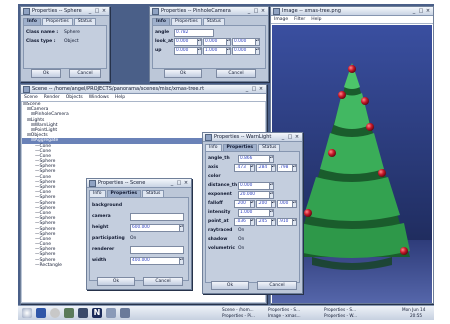 Image resolution: width=450 pixels, height=324 pixels. Describe the element at coordinates (52, 97) in the screenshot. I see `menu-render: Render` at that location.